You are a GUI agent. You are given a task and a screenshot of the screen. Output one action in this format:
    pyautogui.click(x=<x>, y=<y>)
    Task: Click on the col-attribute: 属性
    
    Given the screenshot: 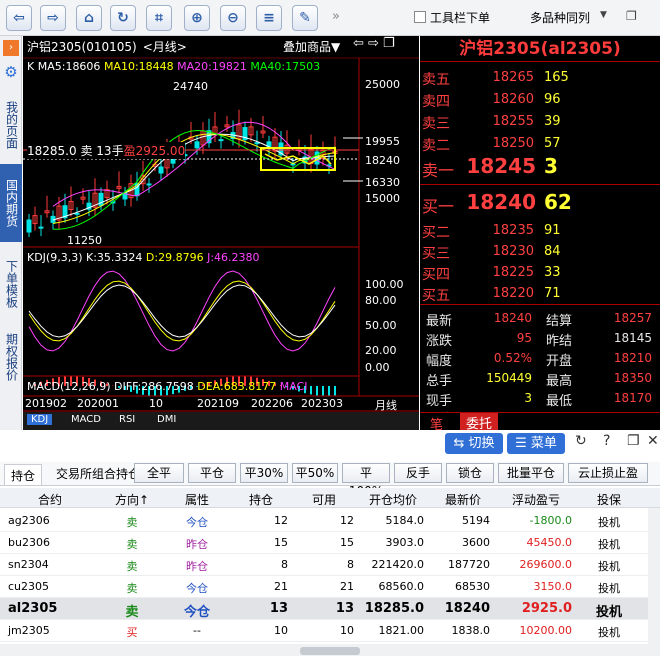 What is the action you would take?
    pyautogui.click(x=197, y=499)
    